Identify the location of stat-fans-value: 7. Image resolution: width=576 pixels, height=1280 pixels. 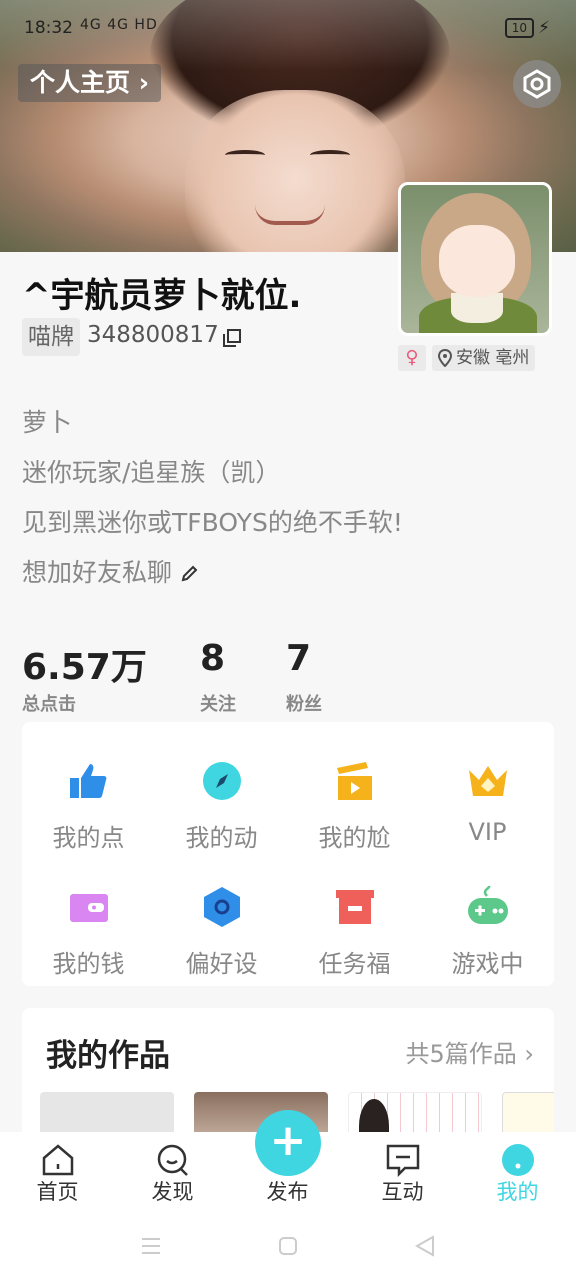
(298, 658).